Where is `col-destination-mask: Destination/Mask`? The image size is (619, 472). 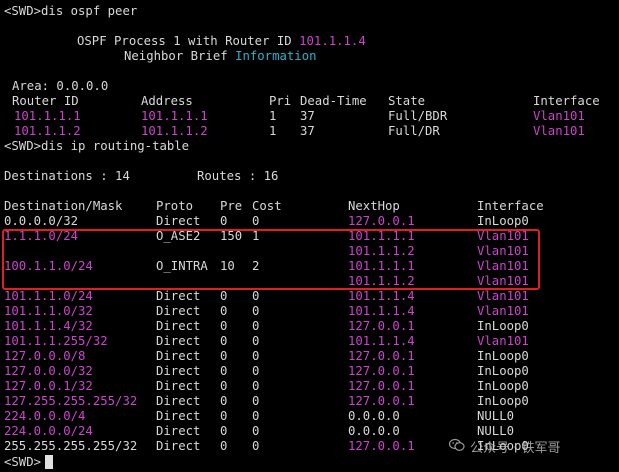 col-destination-mask: Destination/Mask is located at coordinates (63, 206).